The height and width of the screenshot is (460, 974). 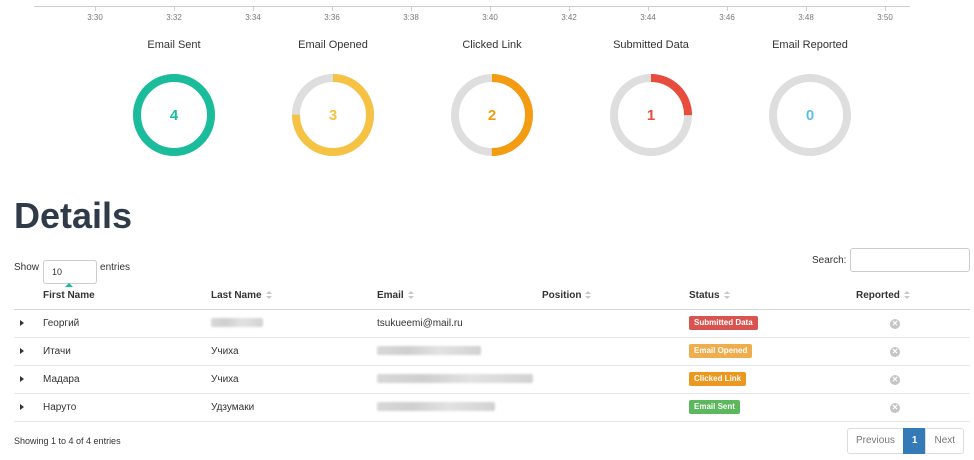 I want to click on status-cell: Submitted Data, so click(x=772, y=323).